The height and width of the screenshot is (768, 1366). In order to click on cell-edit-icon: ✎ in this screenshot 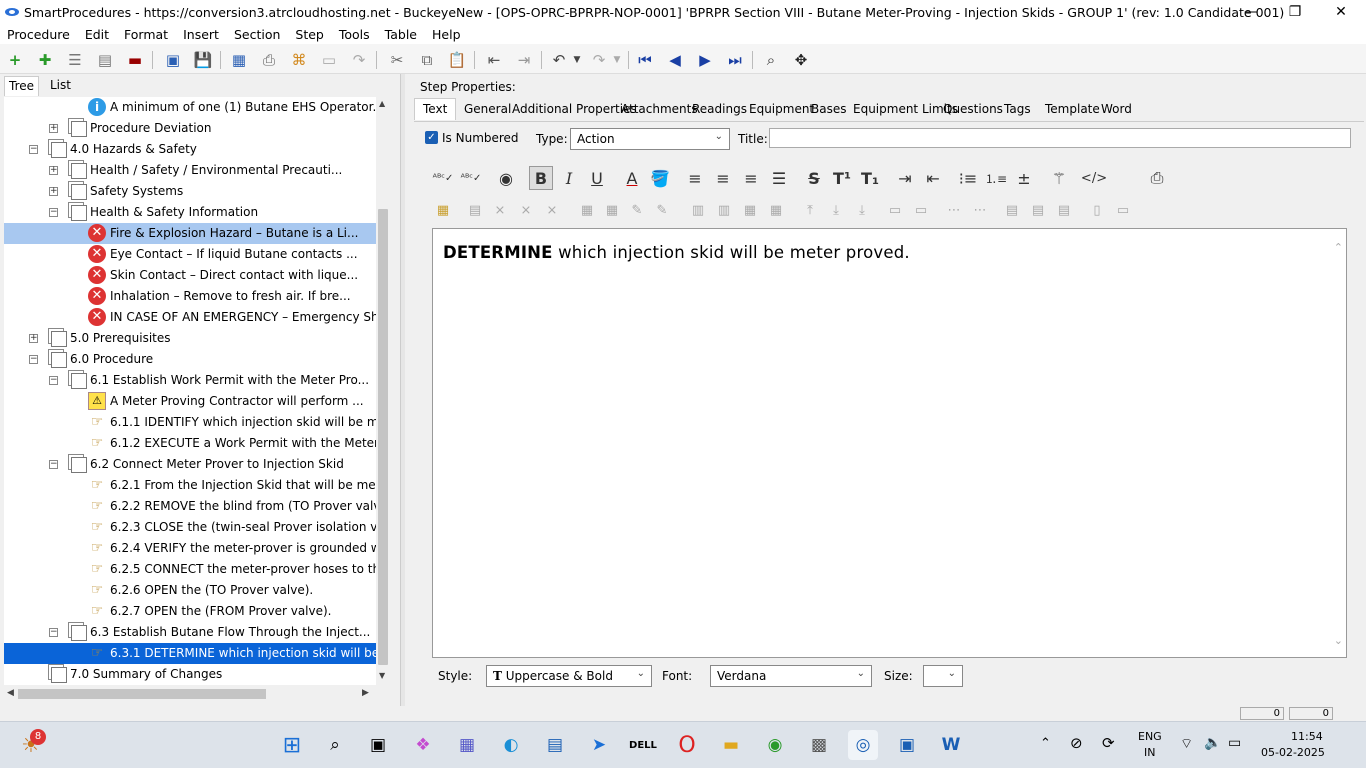, I will do `click(637, 210)`.